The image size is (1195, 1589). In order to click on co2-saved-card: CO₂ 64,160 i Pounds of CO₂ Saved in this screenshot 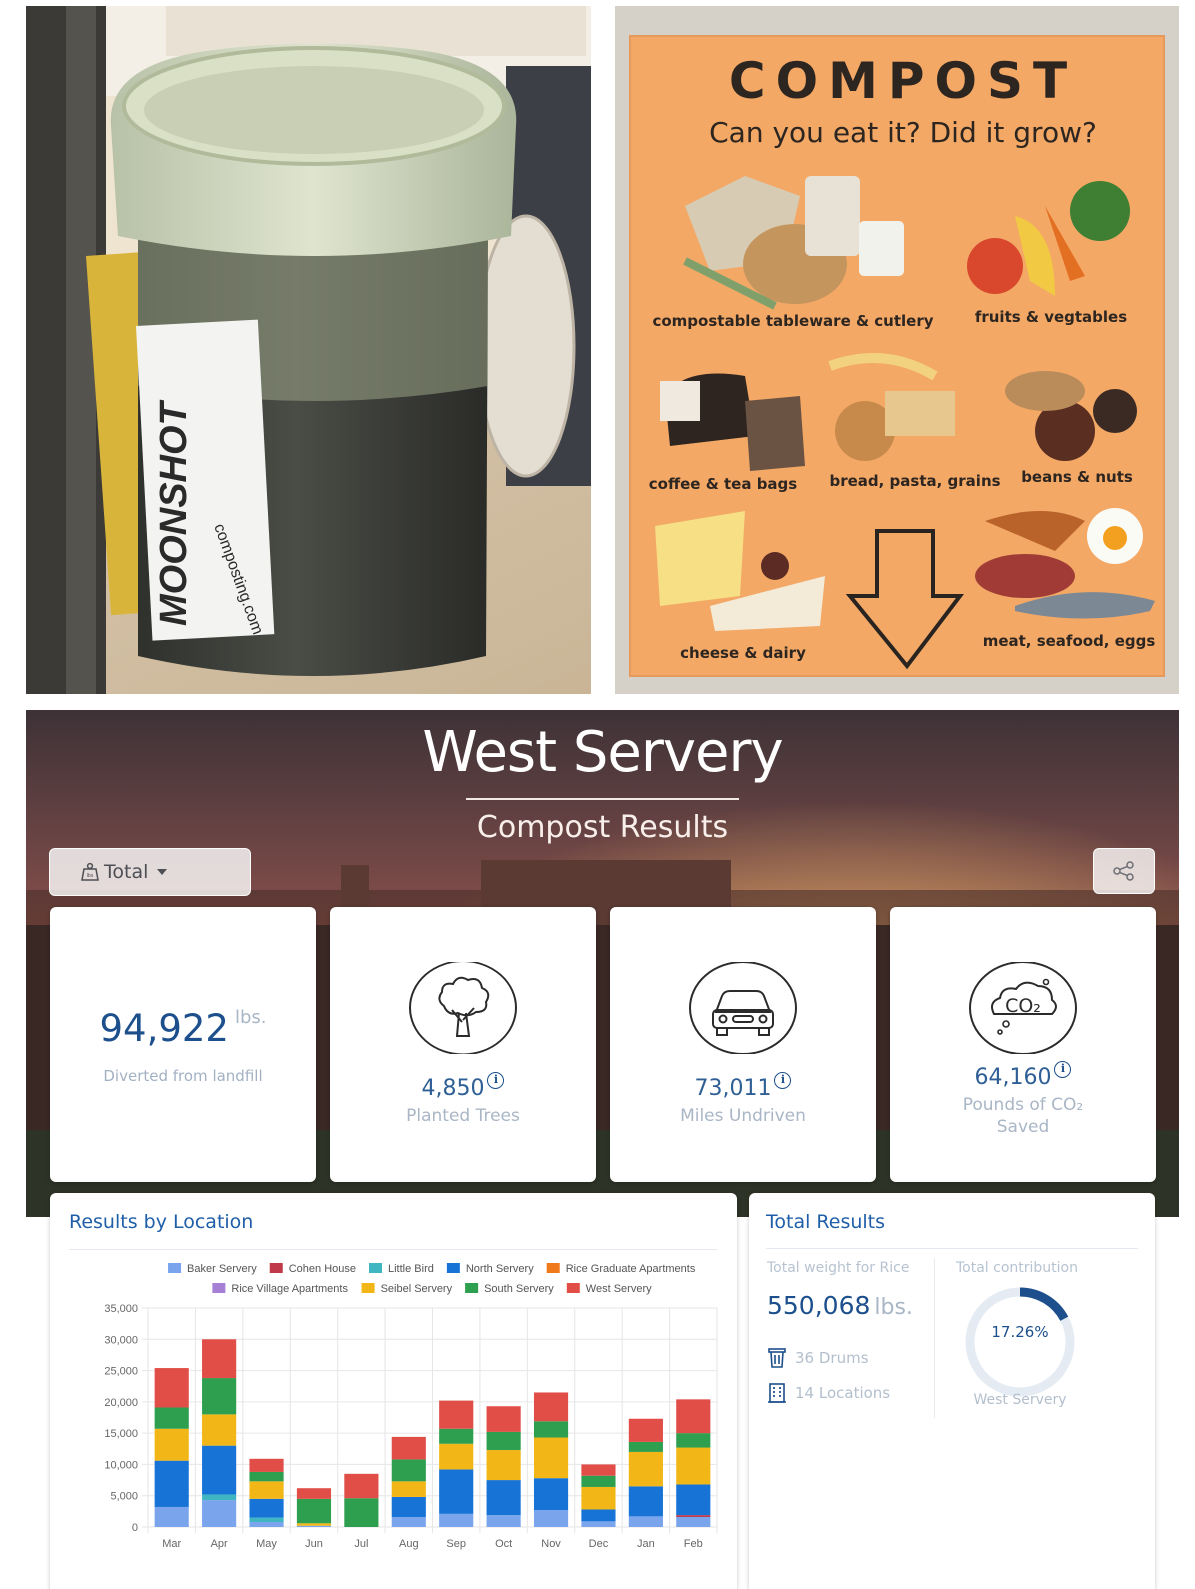, I will do `click(1023, 1044)`.